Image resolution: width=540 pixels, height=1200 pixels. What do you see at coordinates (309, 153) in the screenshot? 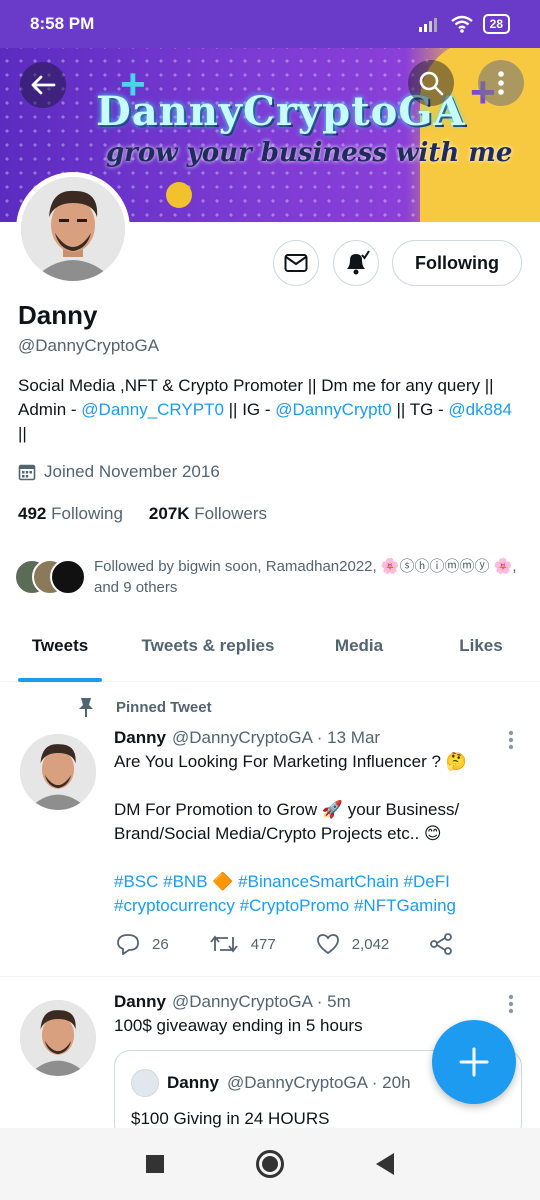
I see `banner-subtitle: grow your business with me` at bounding box center [309, 153].